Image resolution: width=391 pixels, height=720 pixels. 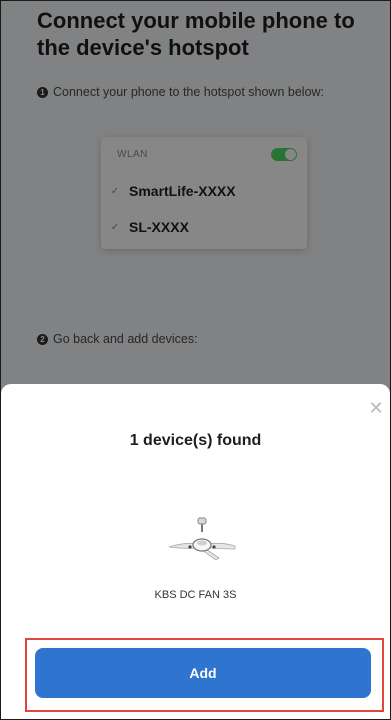 What do you see at coordinates (195, 595) in the screenshot?
I see `device-name: KBS DC FAN 3S` at bounding box center [195, 595].